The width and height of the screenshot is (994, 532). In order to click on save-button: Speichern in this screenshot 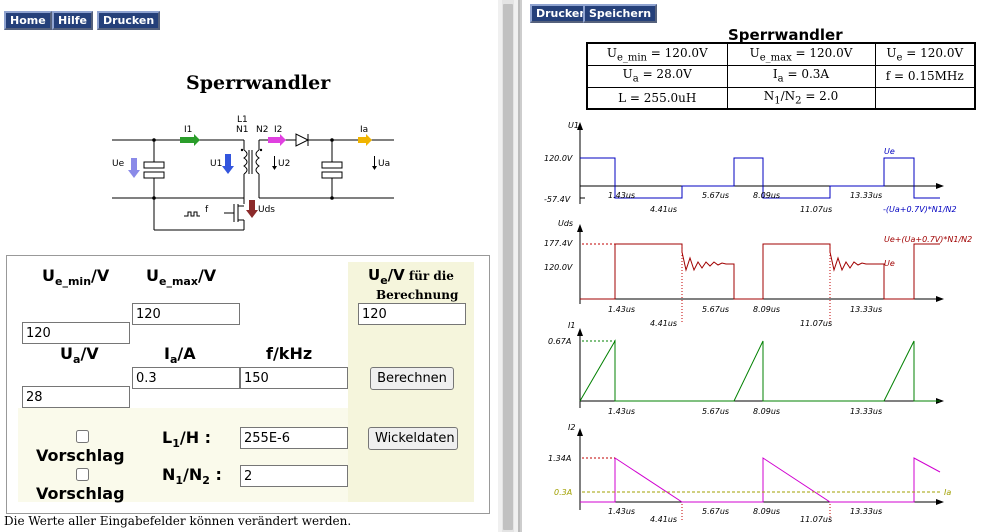, I will do `click(620, 13)`.